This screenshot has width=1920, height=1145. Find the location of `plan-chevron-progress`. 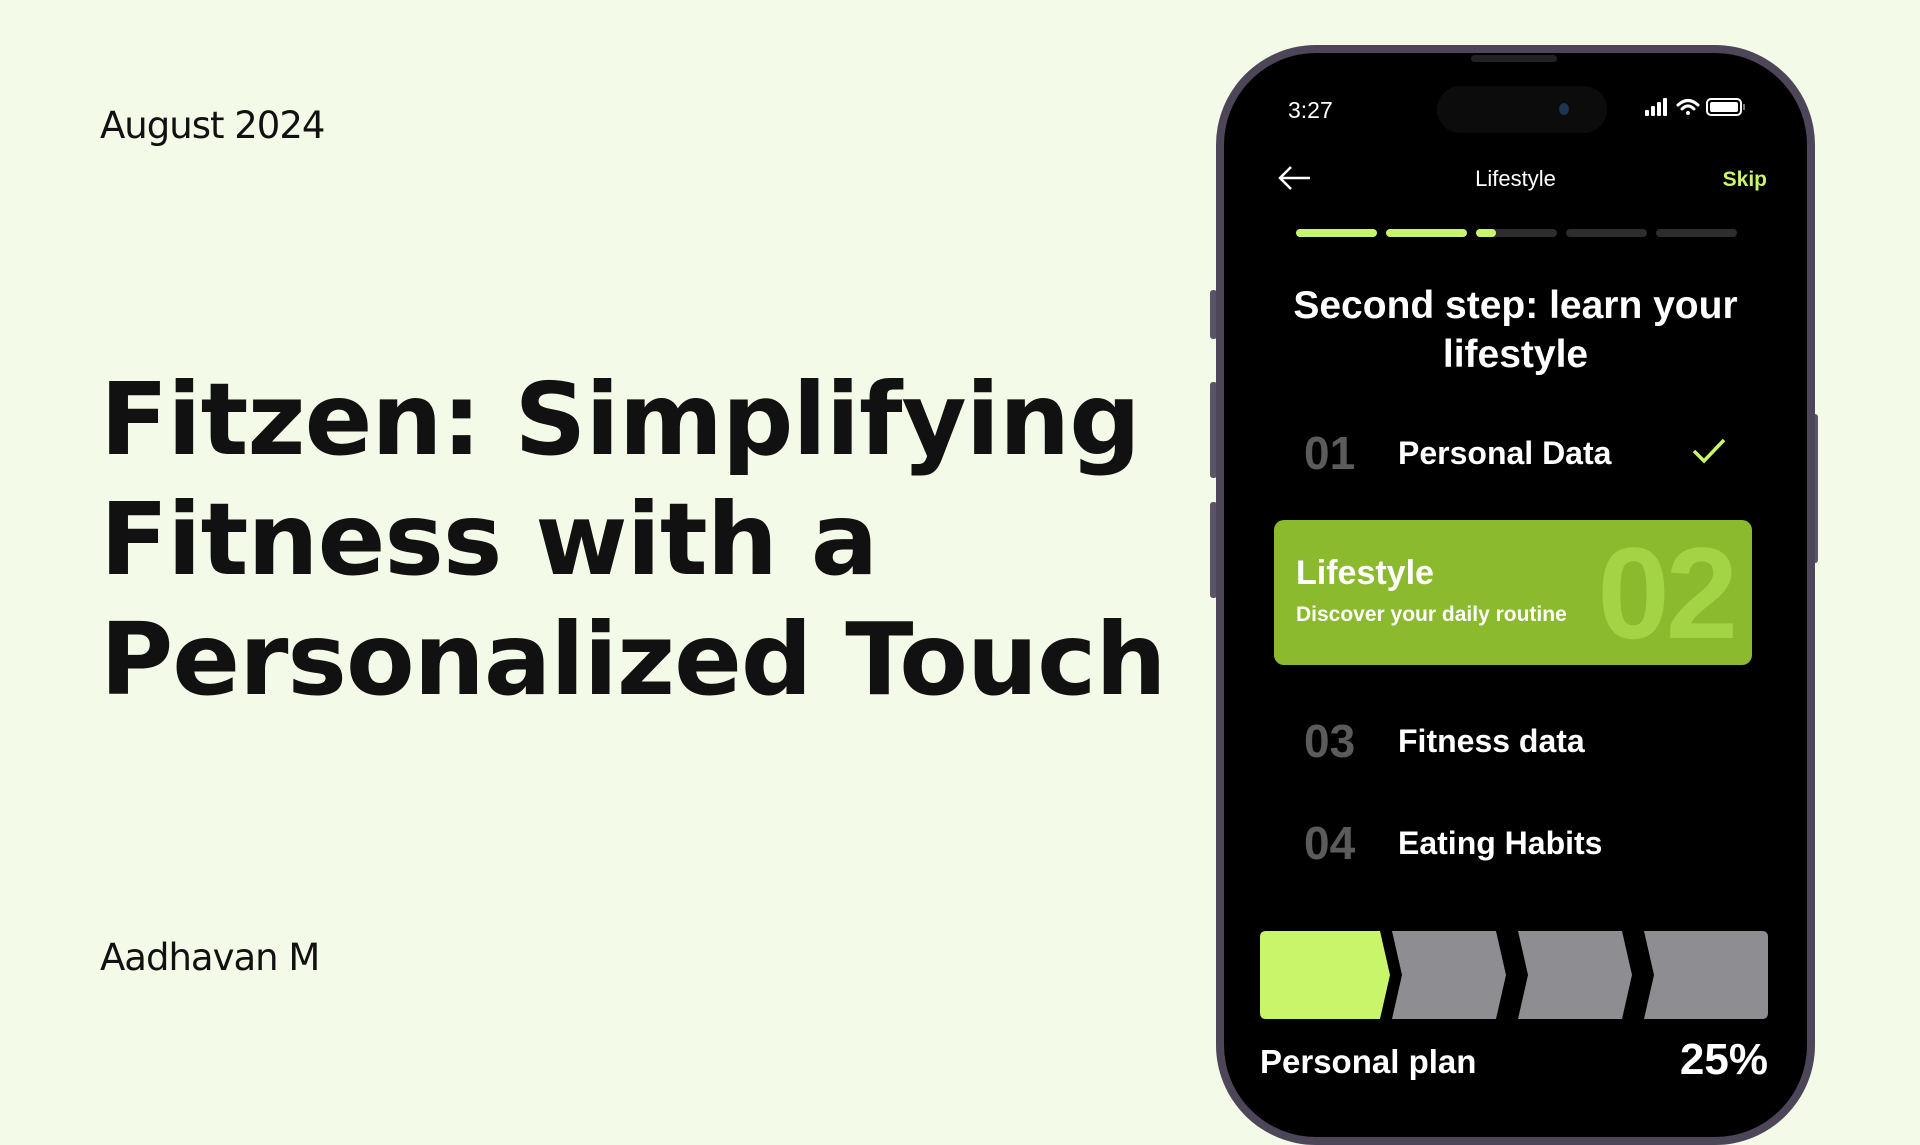

plan-chevron-progress is located at coordinates (1514, 975).